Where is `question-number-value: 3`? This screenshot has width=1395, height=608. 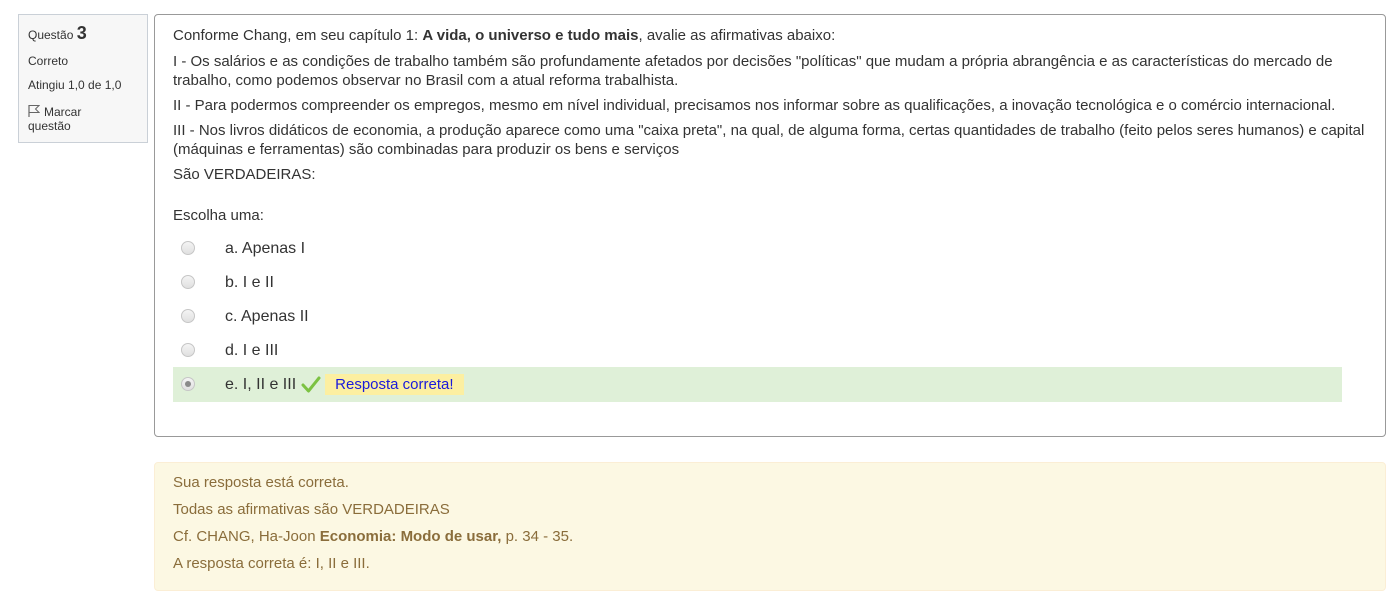 question-number-value: 3 is located at coordinates (81, 33).